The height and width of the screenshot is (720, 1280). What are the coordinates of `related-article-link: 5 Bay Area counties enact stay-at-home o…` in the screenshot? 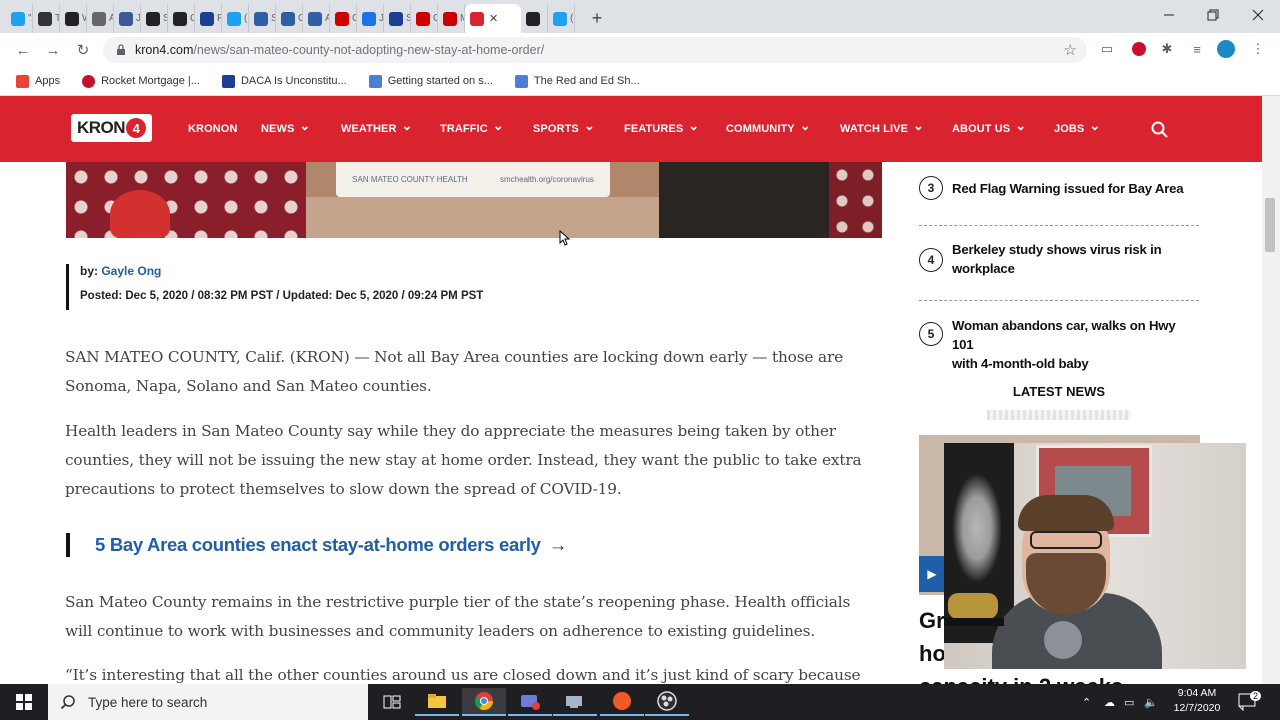 It's located at (316, 545).